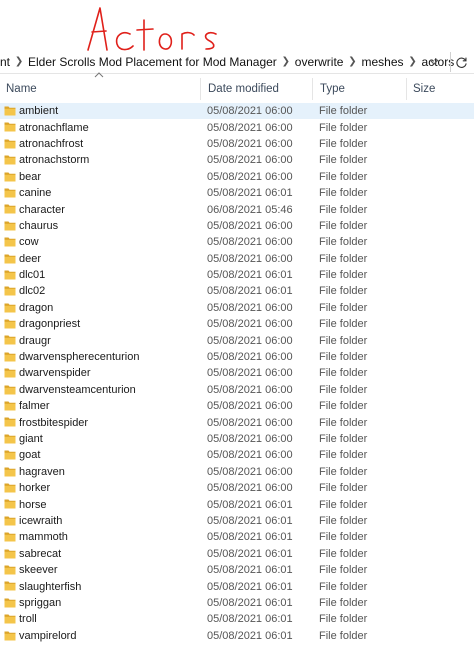 Image resolution: width=474 pixels, height=652 pixels. Describe the element at coordinates (32, 275) in the screenshot. I see `file-name: dlc01` at that location.